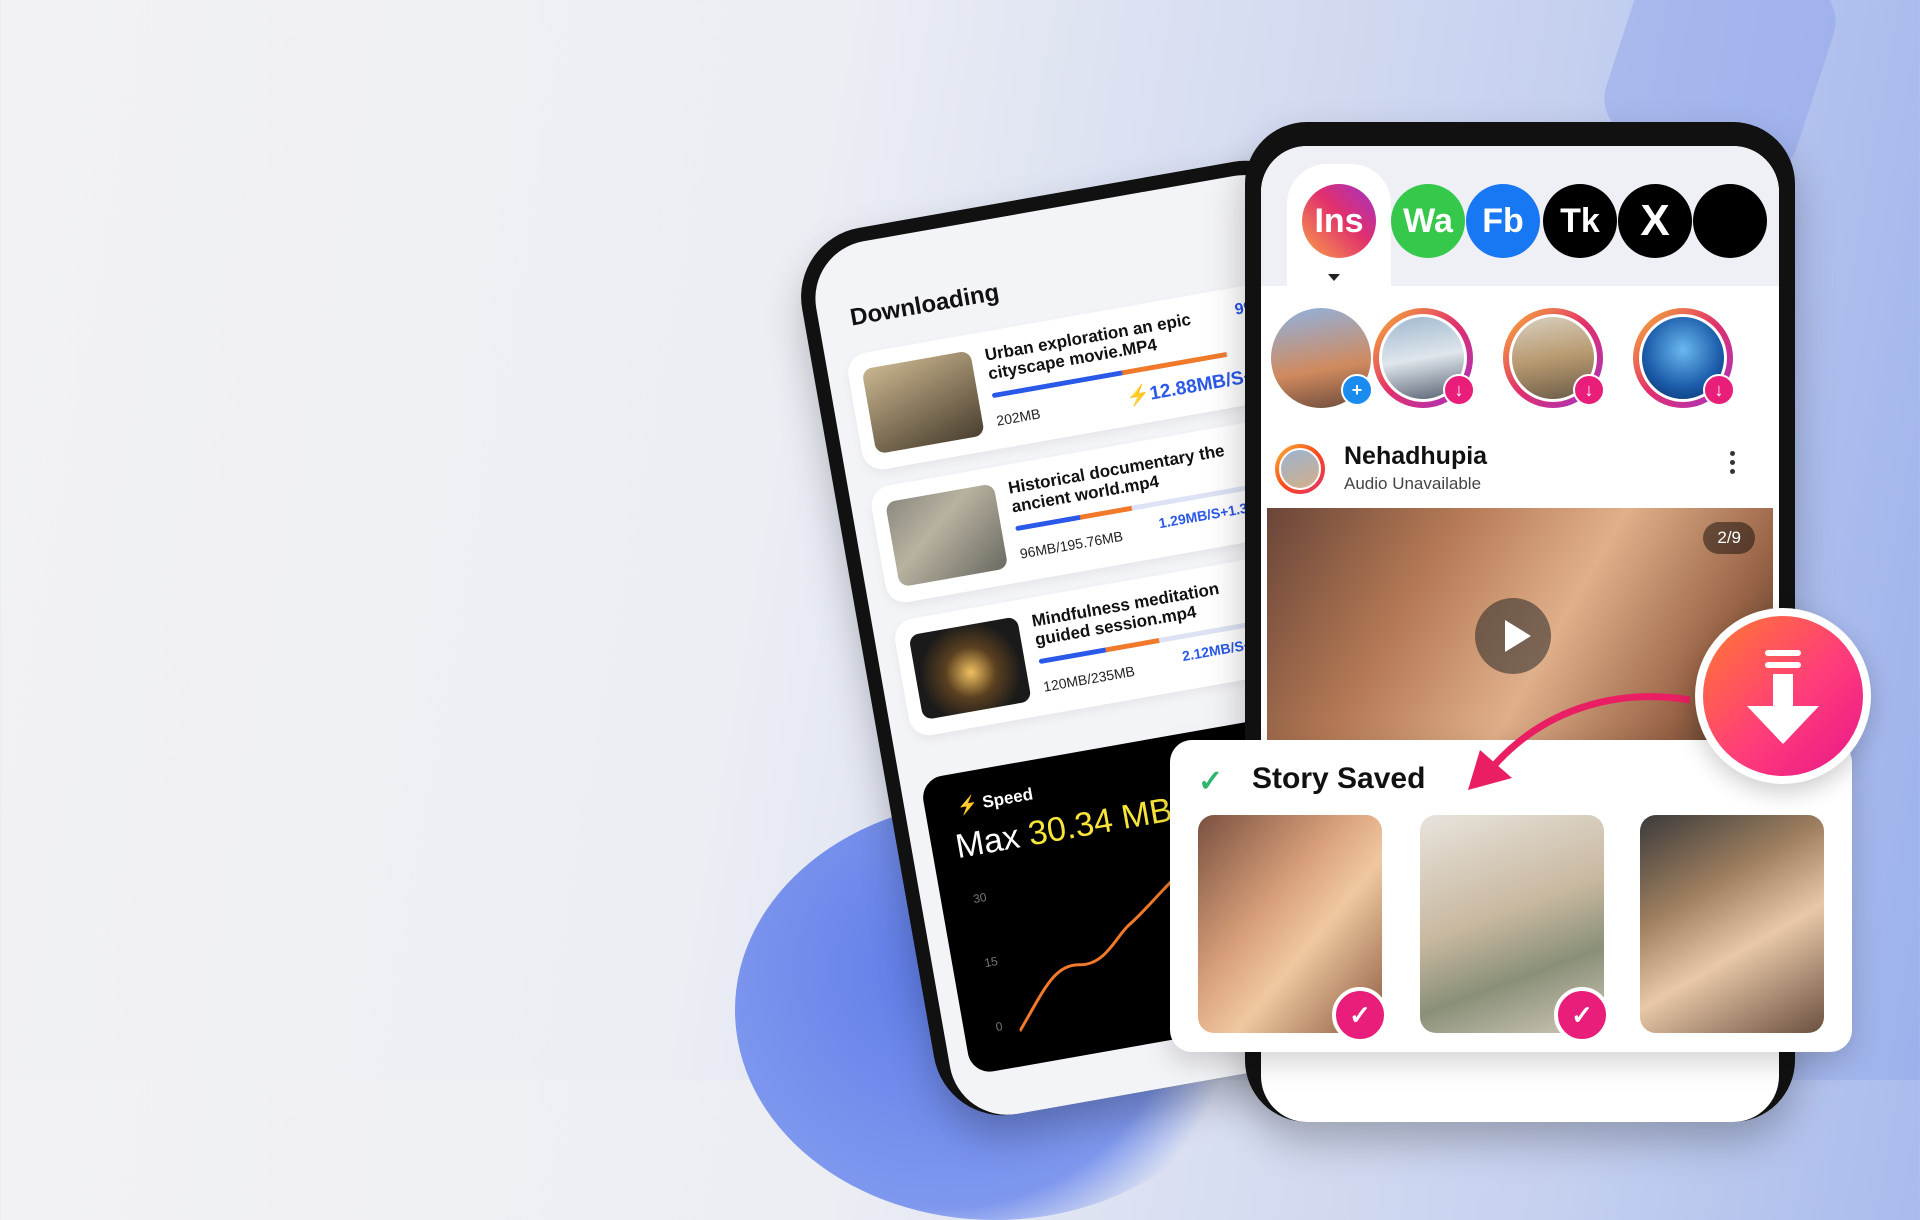 The width and height of the screenshot is (1920, 1220). I want to click on download-icon, so click(1783, 696).